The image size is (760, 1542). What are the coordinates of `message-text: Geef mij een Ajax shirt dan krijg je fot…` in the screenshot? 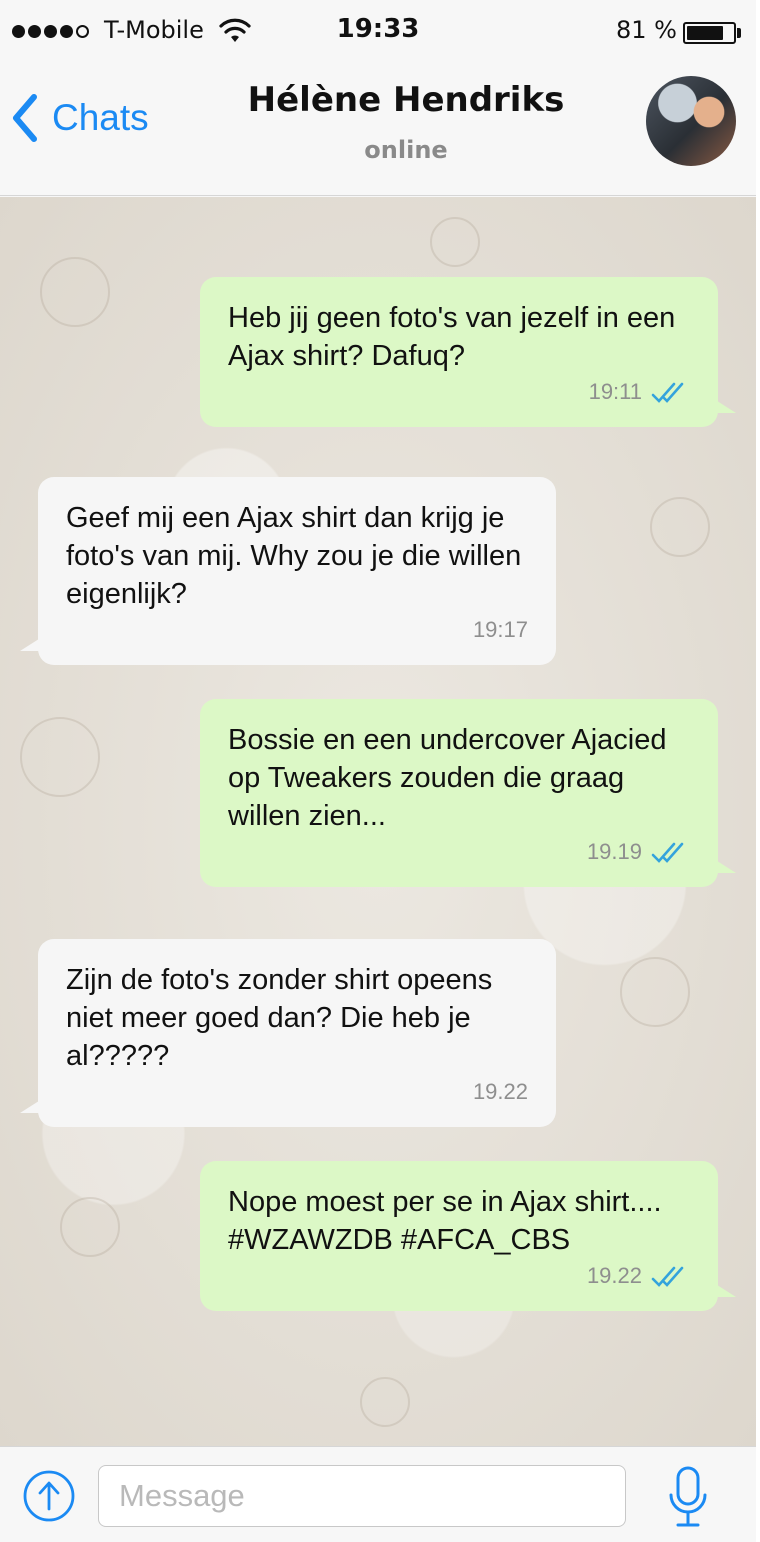 It's located at (294, 556).